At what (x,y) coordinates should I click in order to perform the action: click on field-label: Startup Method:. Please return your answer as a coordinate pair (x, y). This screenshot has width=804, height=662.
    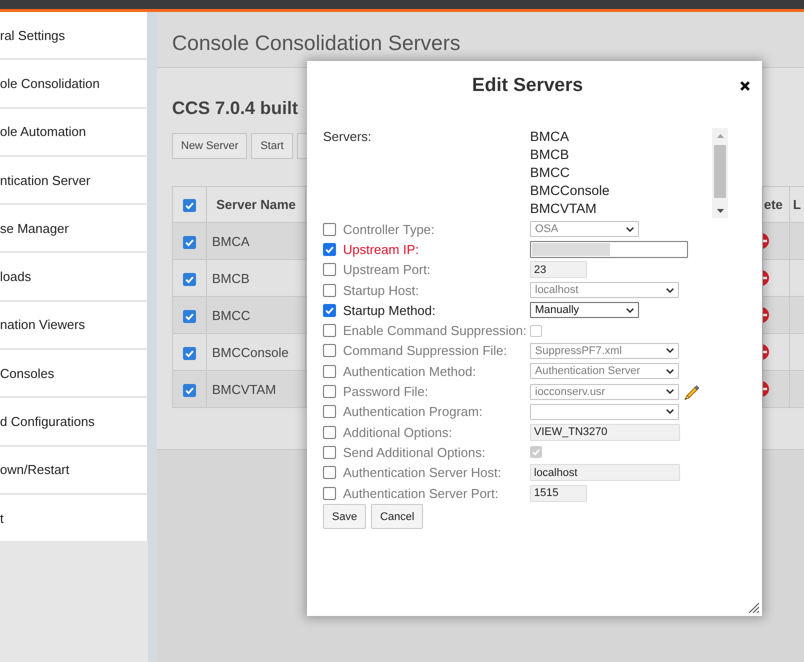
    Looking at the image, I should click on (389, 310).